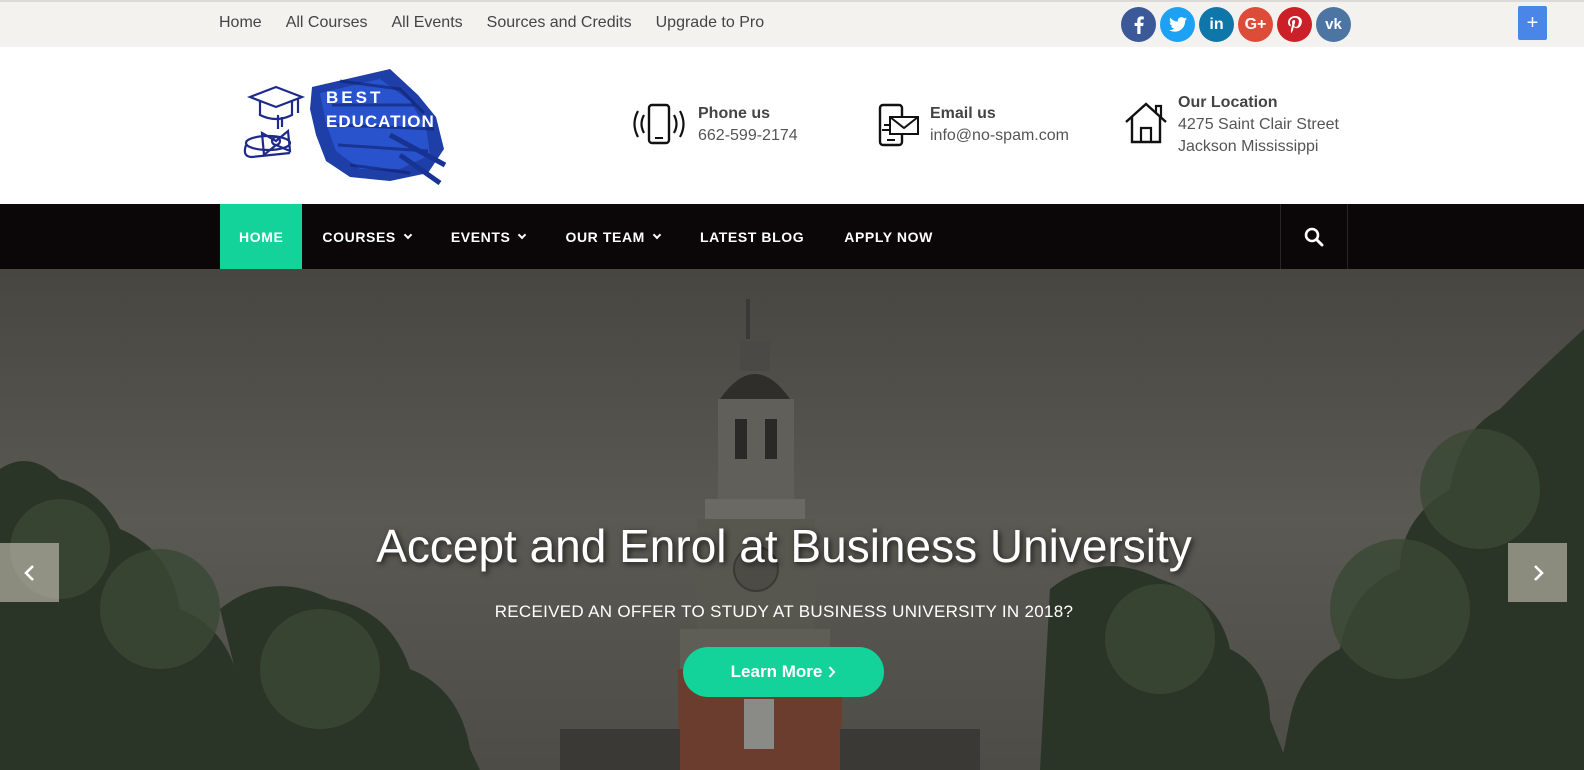 The height and width of the screenshot is (770, 1584). Describe the element at coordinates (1236, 24) in the screenshot. I see `social-links: in G+ vk` at that location.